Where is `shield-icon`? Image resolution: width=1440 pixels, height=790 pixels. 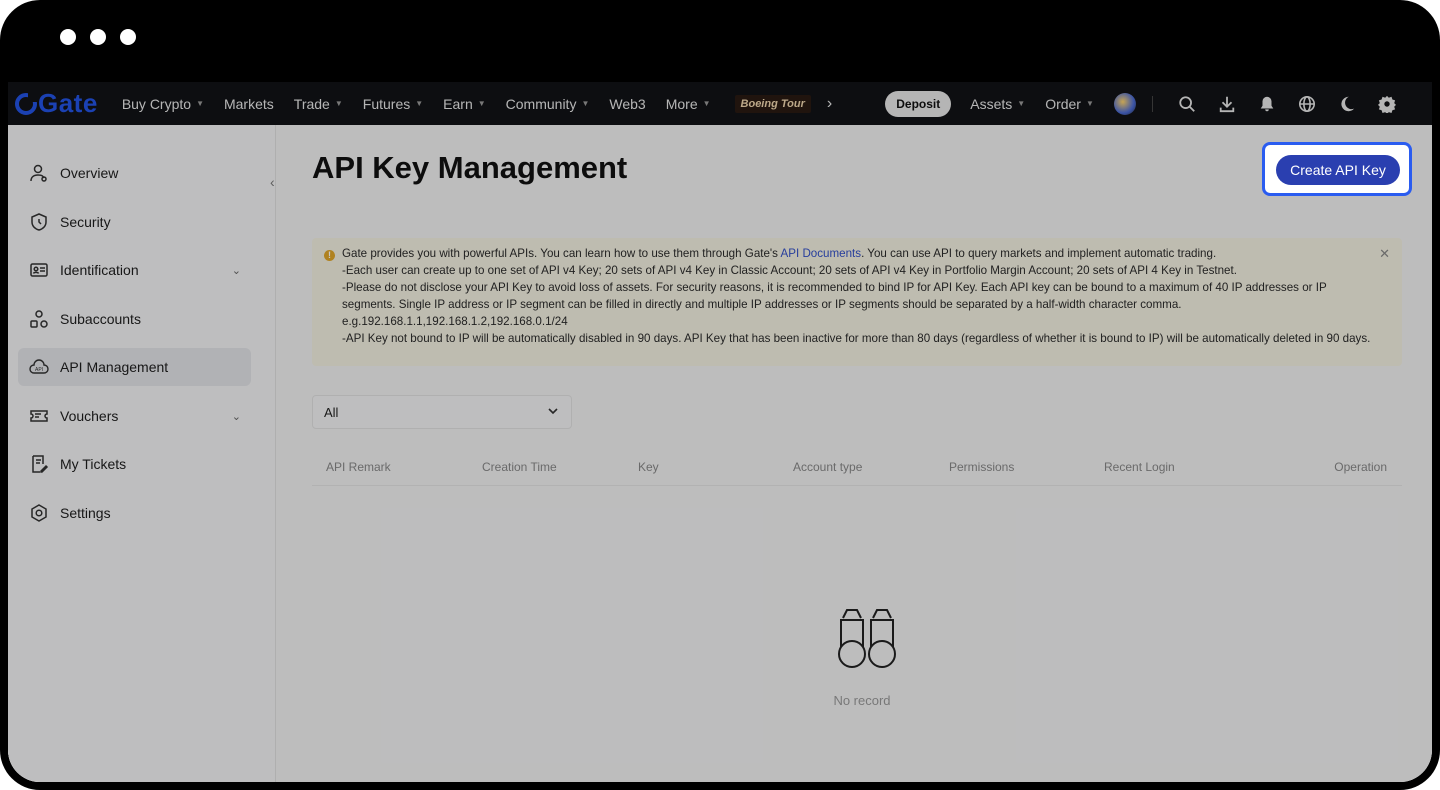 shield-icon is located at coordinates (39, 222).